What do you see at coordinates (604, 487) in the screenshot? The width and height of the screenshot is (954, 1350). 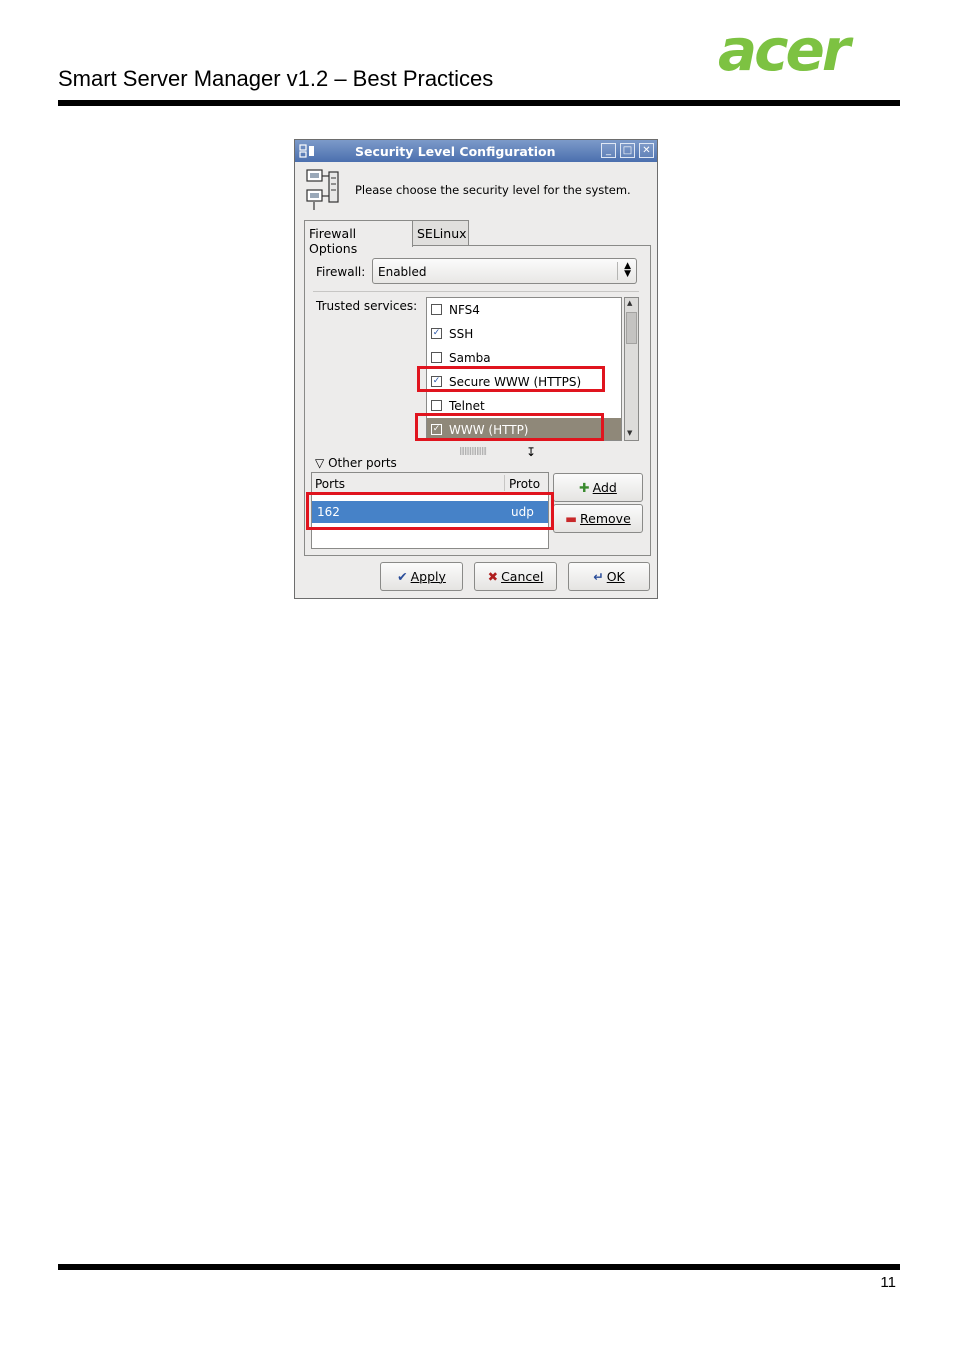 I see `add-button-label: Add` at bounding box center [604, 487].